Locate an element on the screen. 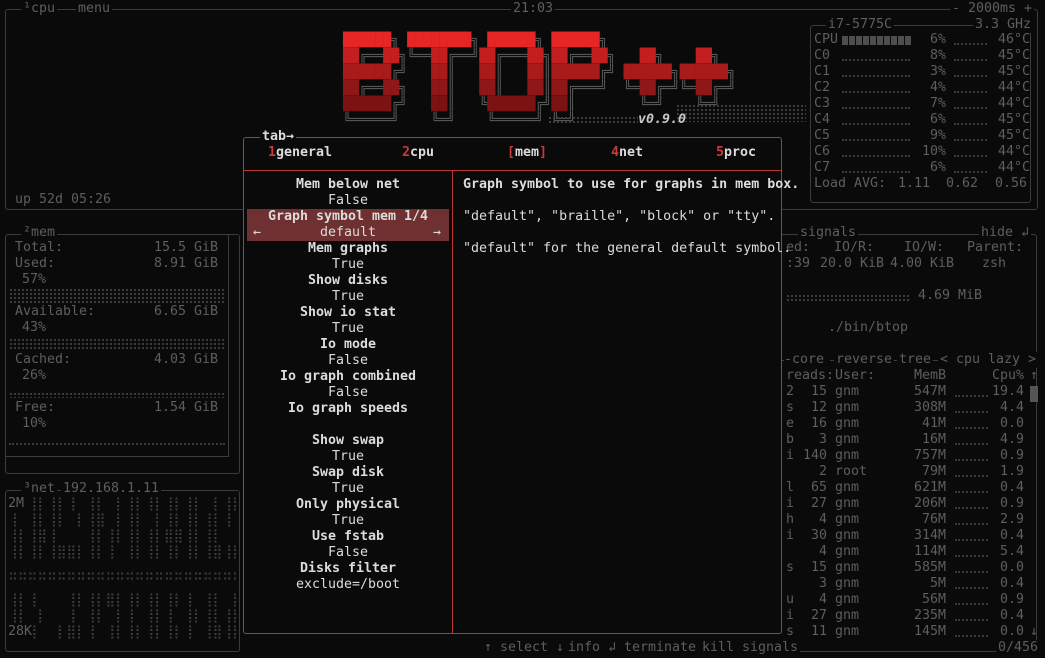  cpu-row-pct: 7% is located at coordinates (937, 103).